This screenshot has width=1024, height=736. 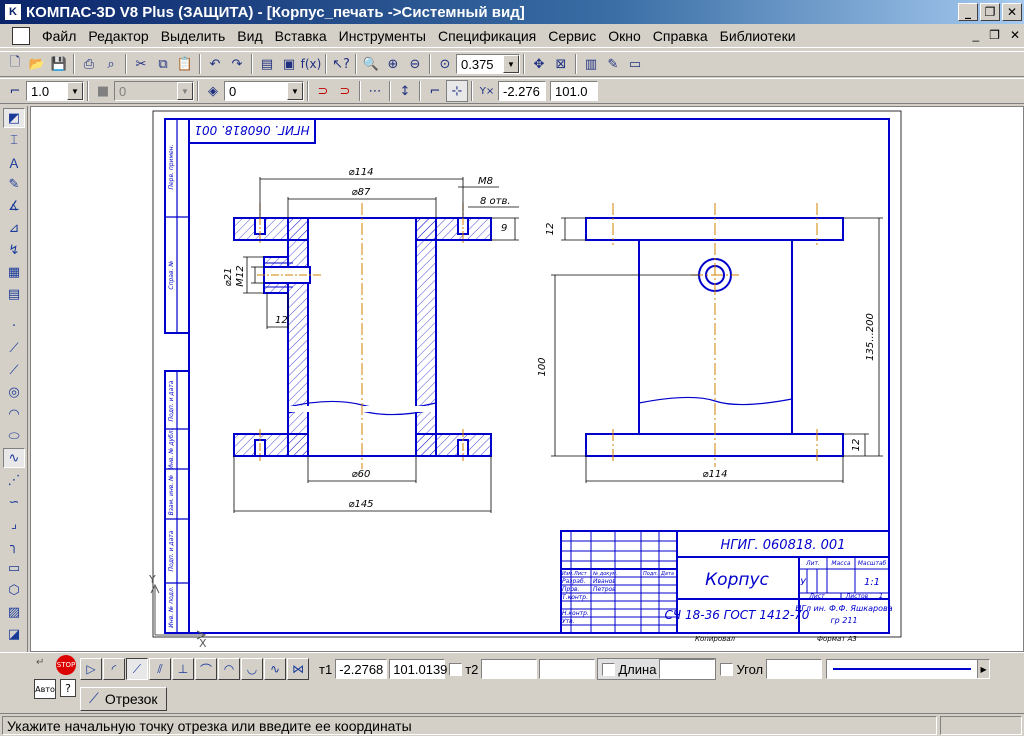 What do you see at coordinates (418, 669) in the screenshot?
I see `t1-y-field: 101.0139` at bounding box center [418, 669].